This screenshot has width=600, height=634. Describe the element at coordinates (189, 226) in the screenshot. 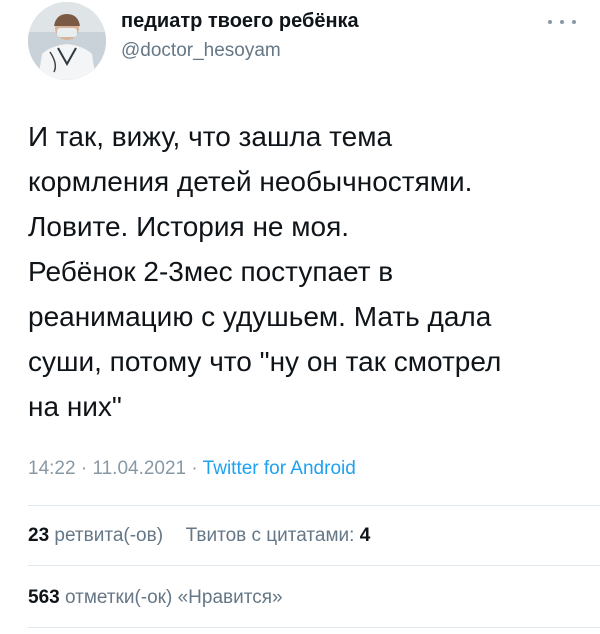

I see `tweet-text-line: Ловите. История не моя.` at that location.